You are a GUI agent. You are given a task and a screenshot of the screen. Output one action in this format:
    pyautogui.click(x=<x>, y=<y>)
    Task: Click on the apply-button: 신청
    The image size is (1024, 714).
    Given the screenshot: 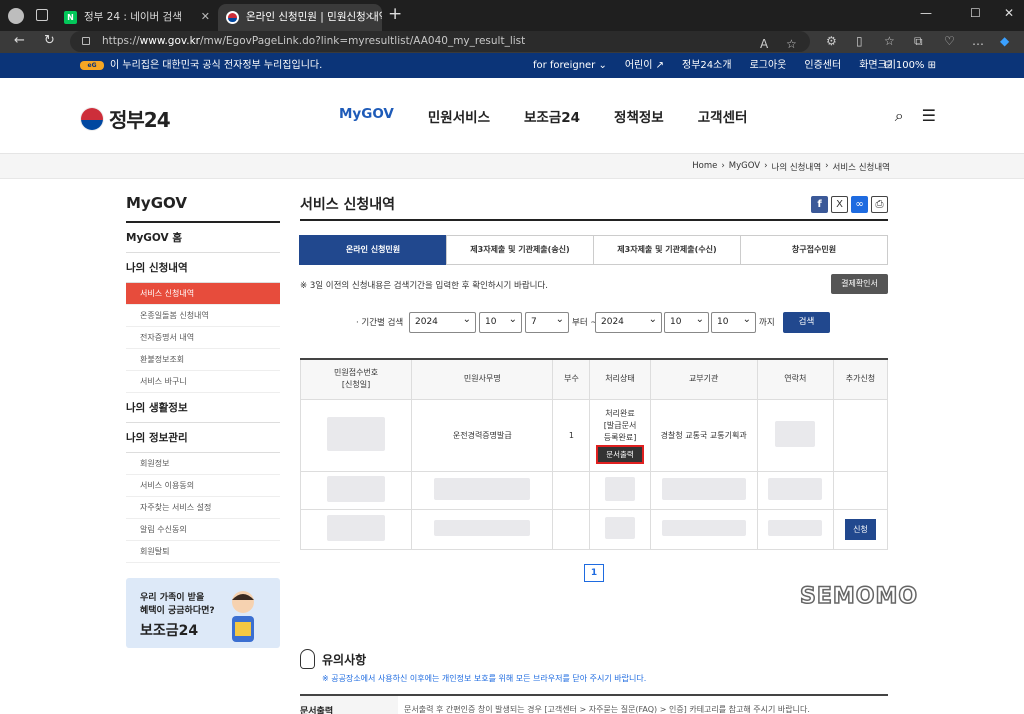 What is the action you would take?
    pyautogui.click(x=860, y=529)
    